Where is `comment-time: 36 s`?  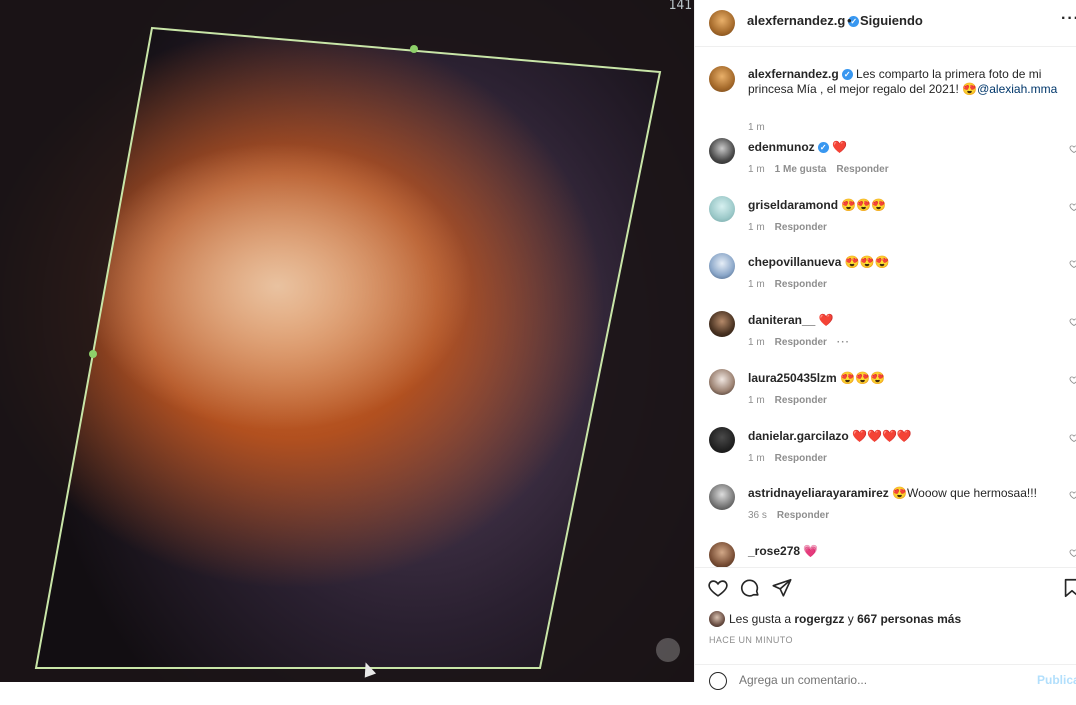
comment-time: 36 s is located at coordinates (757, 516).